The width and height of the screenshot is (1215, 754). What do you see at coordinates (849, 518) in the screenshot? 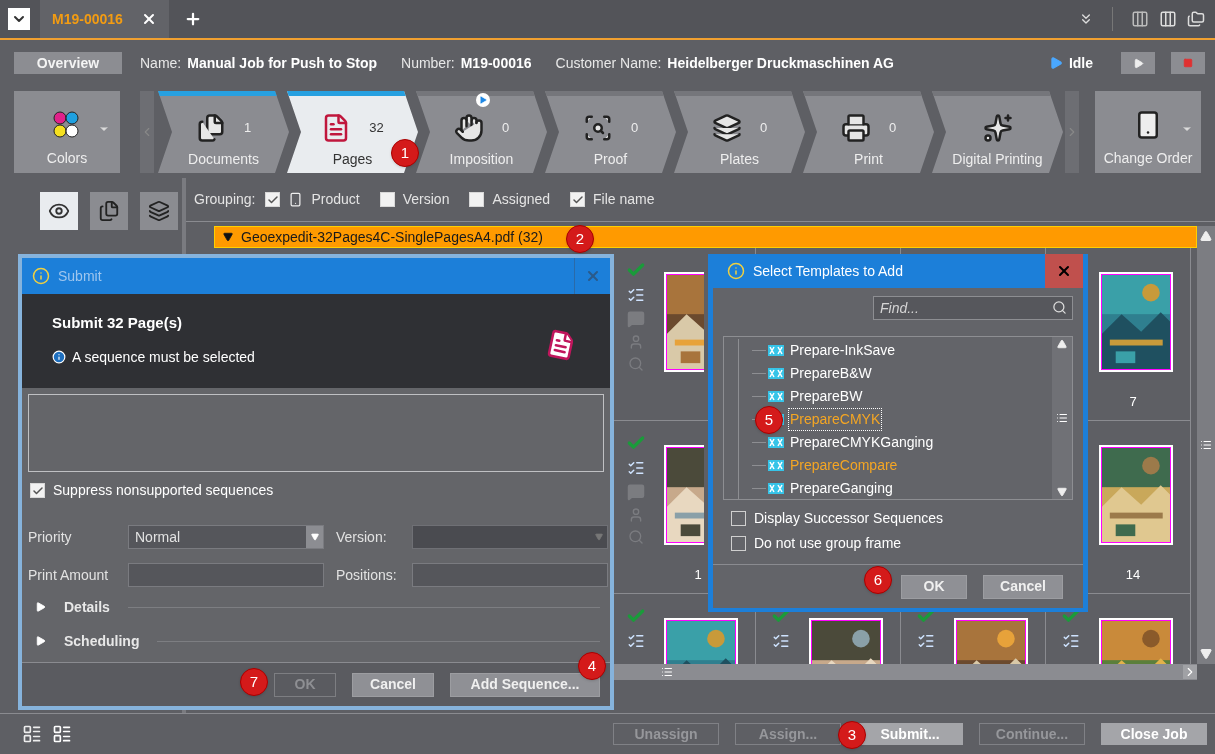
I see `checkbox-label: Display Successor Sequences` at bounding box center [849, 518].